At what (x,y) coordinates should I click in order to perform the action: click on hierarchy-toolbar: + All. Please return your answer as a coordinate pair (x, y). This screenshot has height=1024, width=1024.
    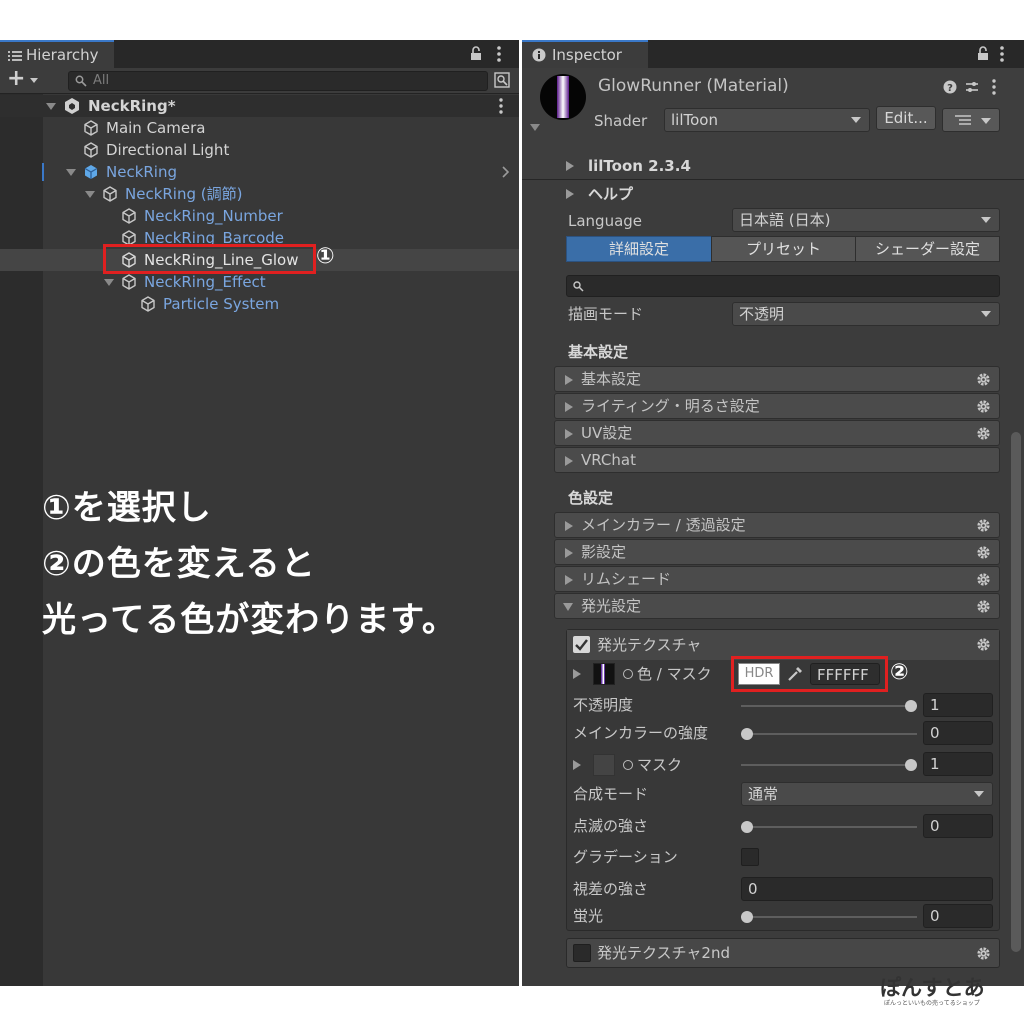
    Looking at the image, I should click on (259, 80).